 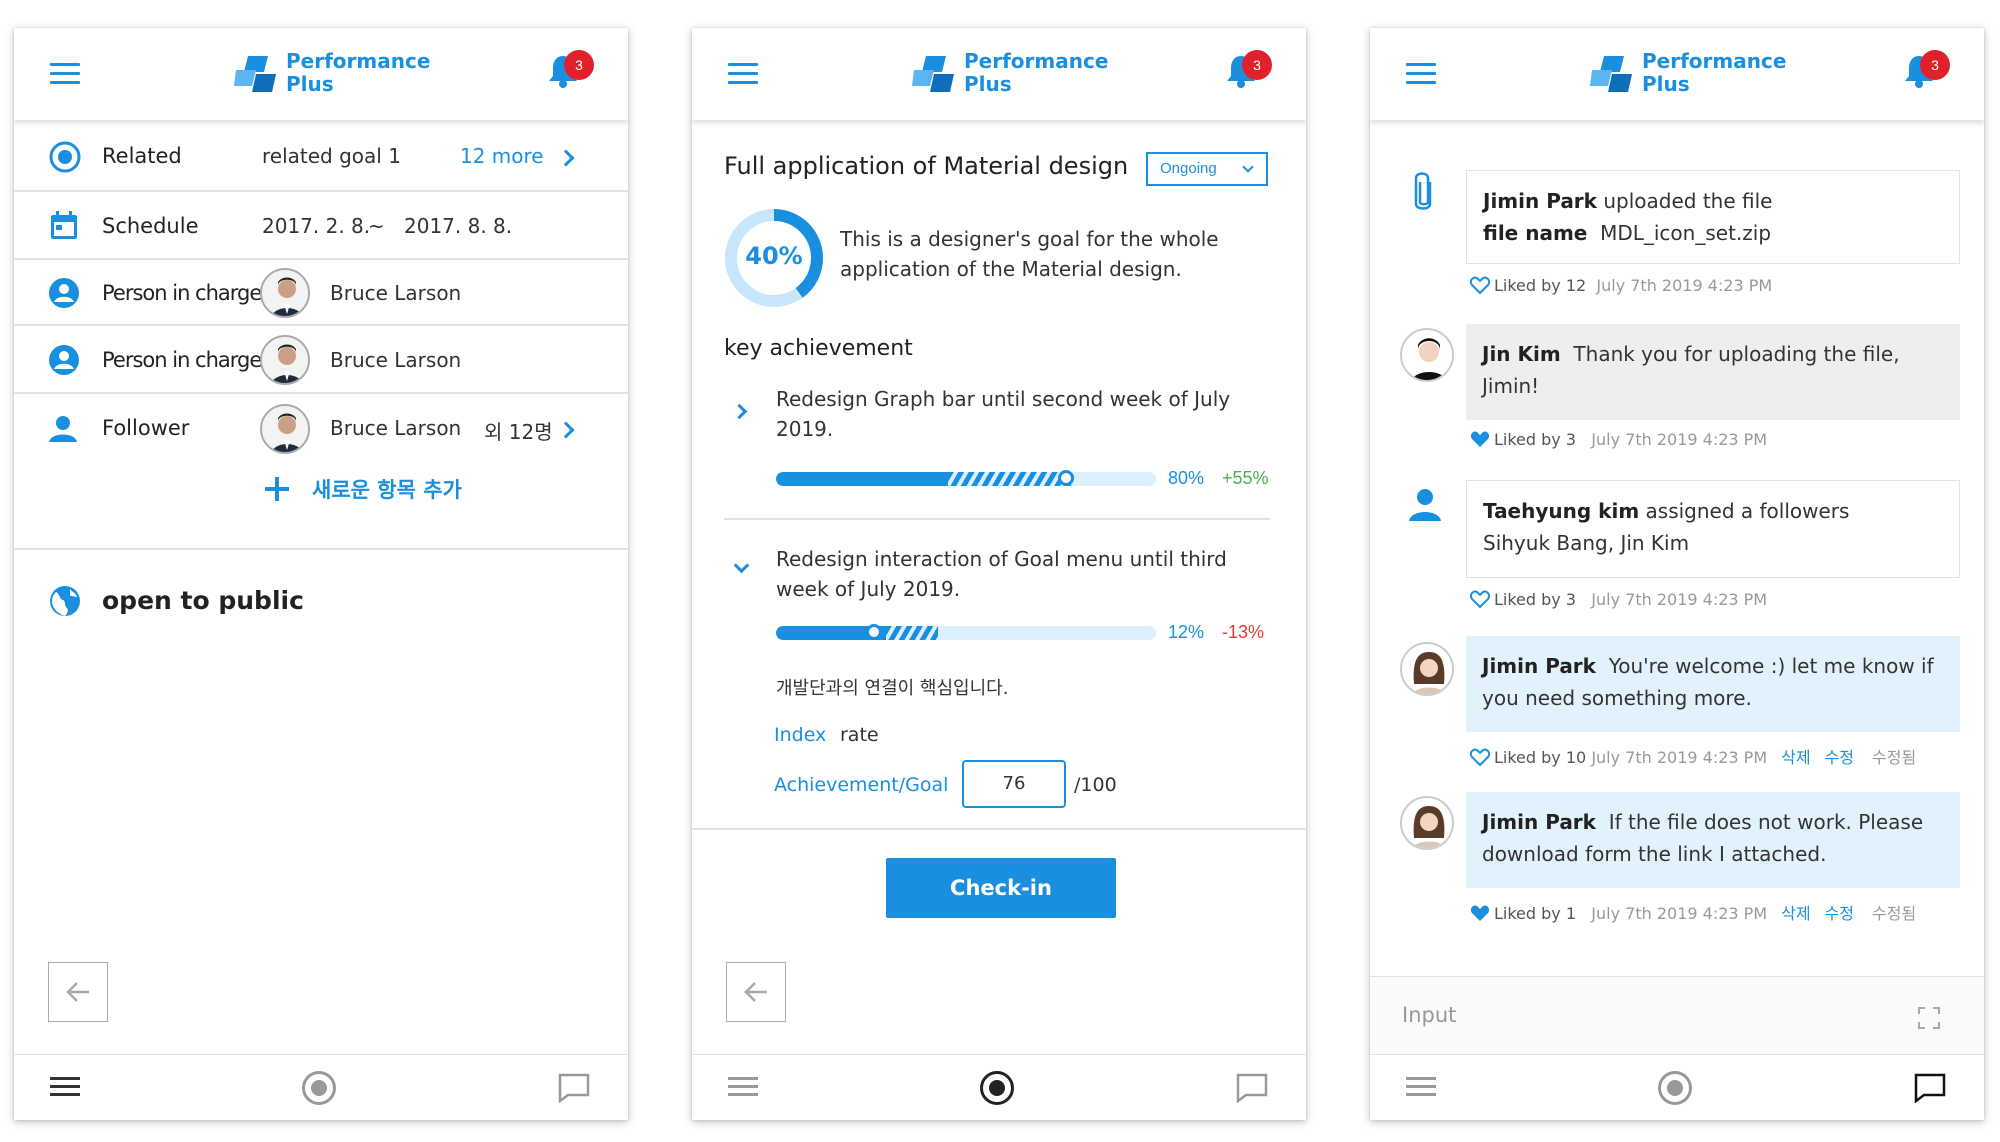 I want to click on key-achievement-heading: key achievement, so click(x=818, y=348).